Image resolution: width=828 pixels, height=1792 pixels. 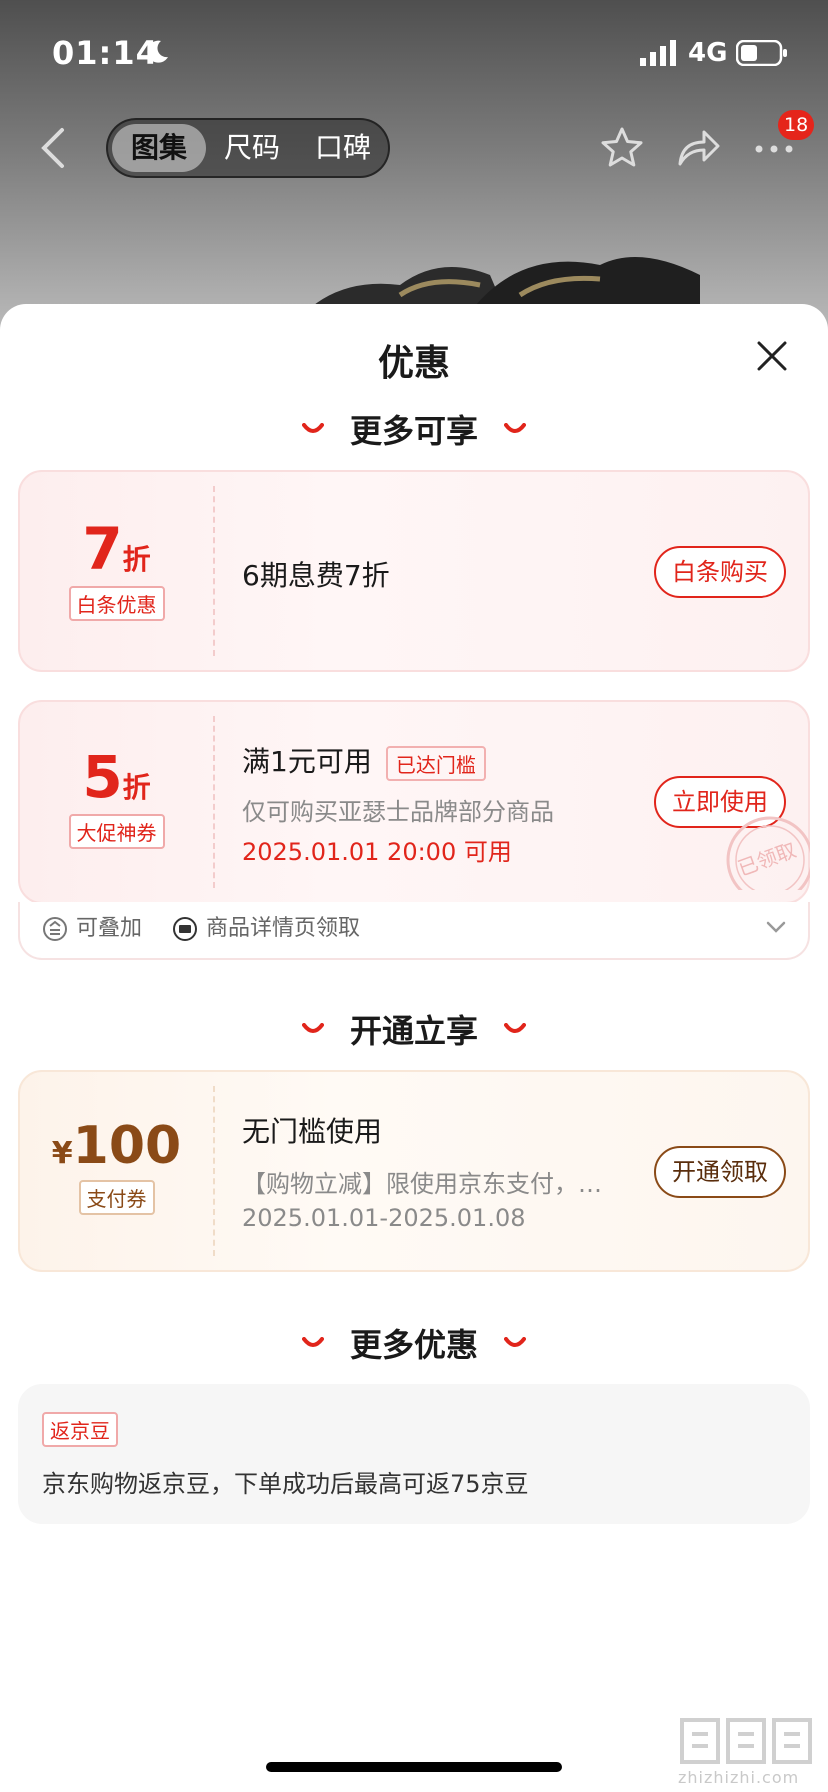 What do you see at coordinates (185, 929) in the screenshot?
I see `ticket-icon` at bounding box center [185, 929].